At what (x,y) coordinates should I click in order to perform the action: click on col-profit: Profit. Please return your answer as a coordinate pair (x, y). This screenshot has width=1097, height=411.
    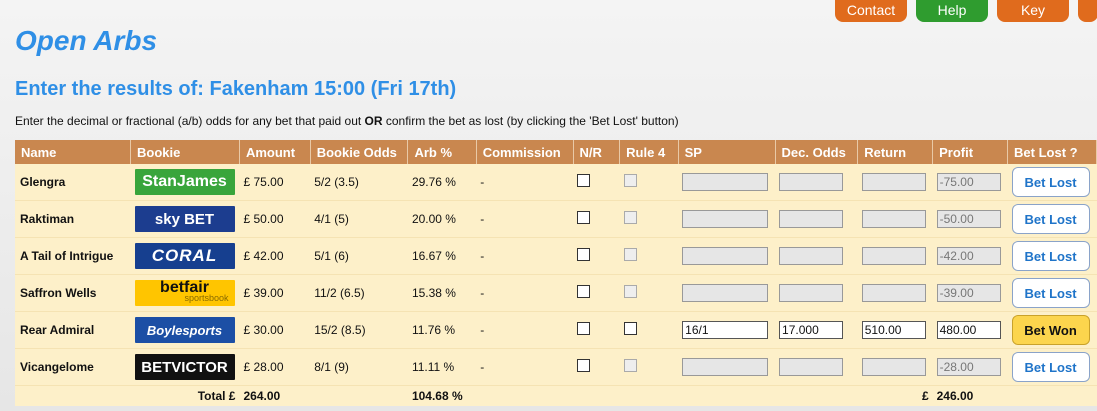
    Looking at the image, I should click on (970, 152).